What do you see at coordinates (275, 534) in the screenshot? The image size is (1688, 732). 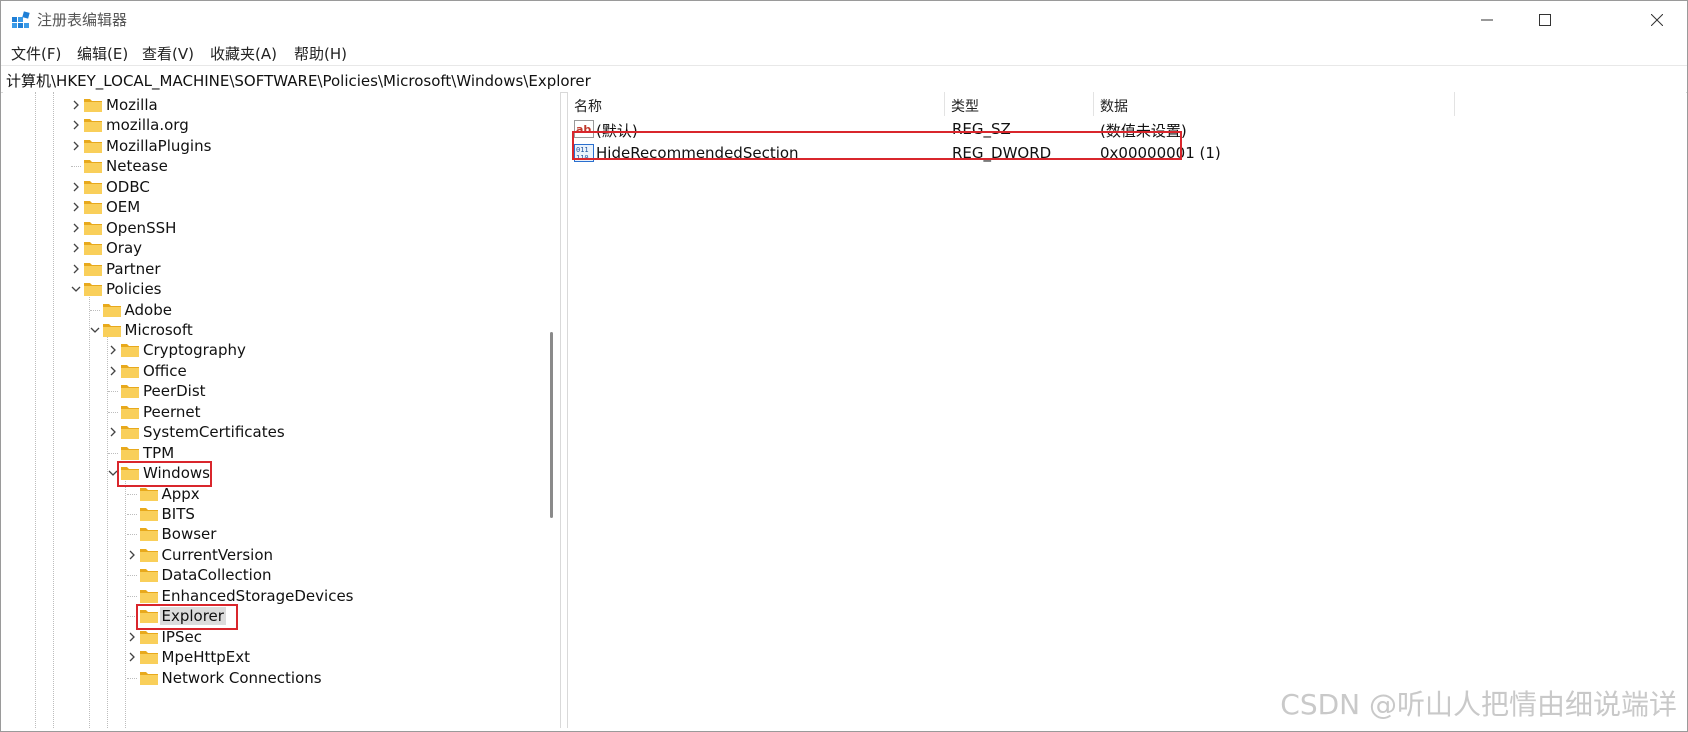 I see `tree-item-bowser: Bowser` at bounding box center [275, 534].